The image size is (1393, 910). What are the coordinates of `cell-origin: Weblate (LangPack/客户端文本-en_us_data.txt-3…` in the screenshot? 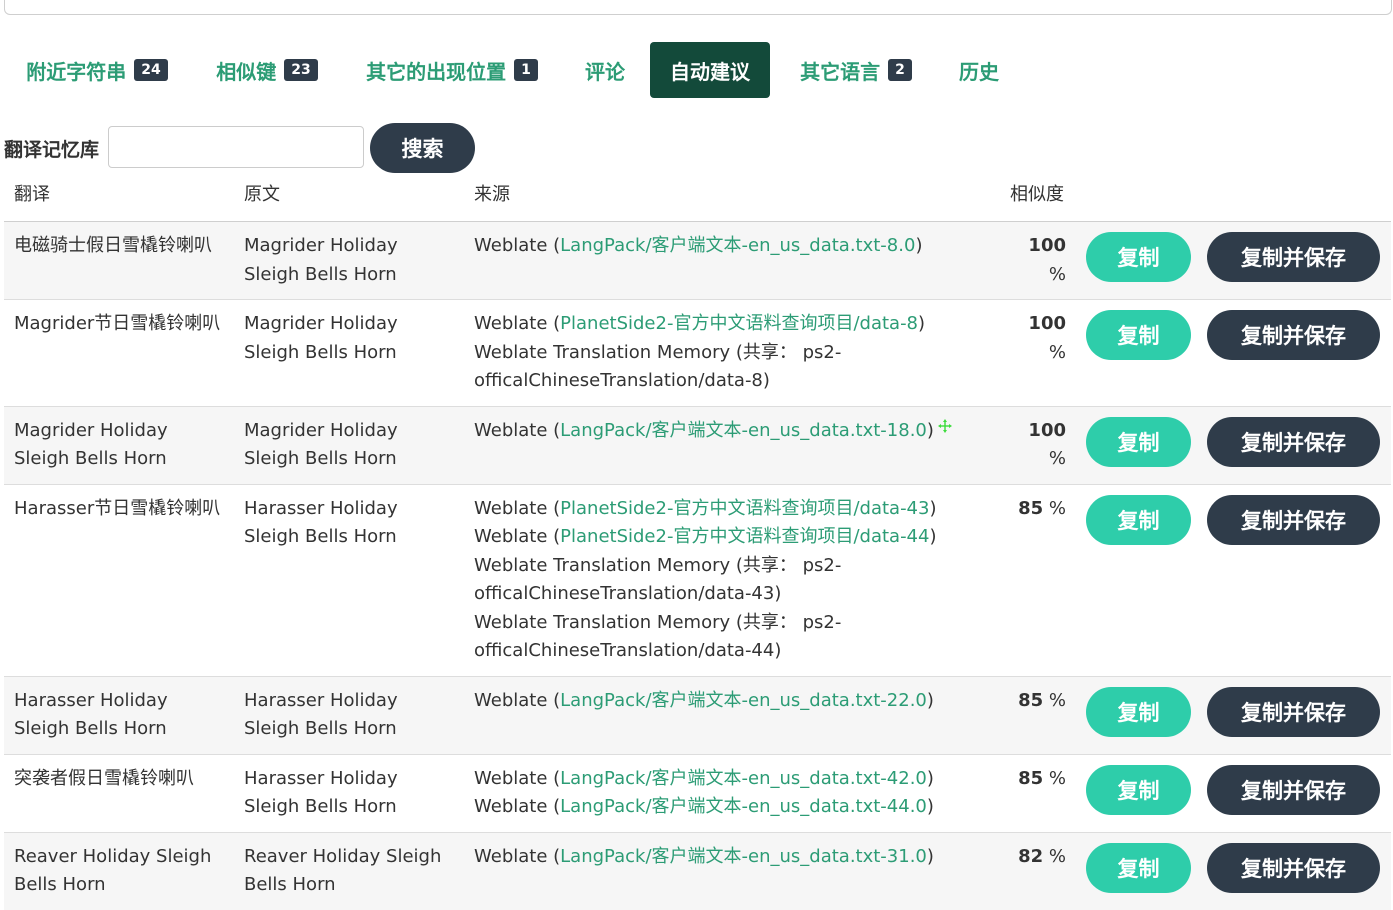 It's located at (733, 870).